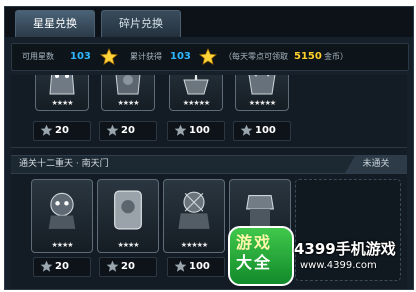 The width and height of the screenshot is (416, 292). I want to click on total-stars-value: 103, so click(180, 56).